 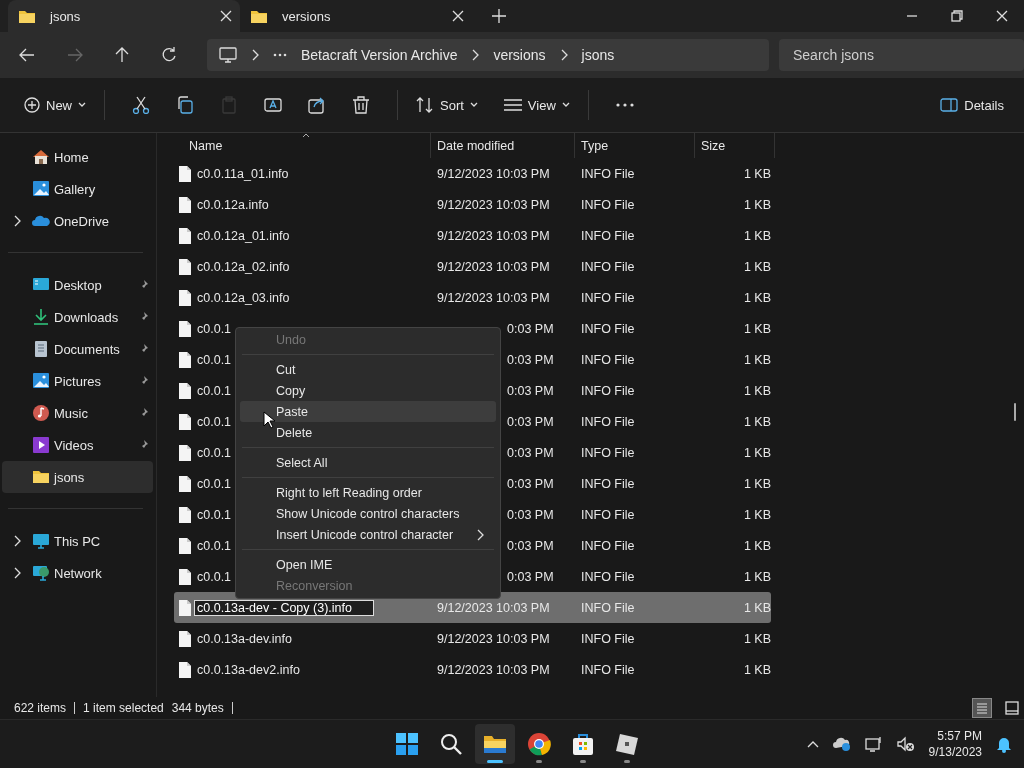 I want to click on menu-item: Cut, so click(x=368, y=369).